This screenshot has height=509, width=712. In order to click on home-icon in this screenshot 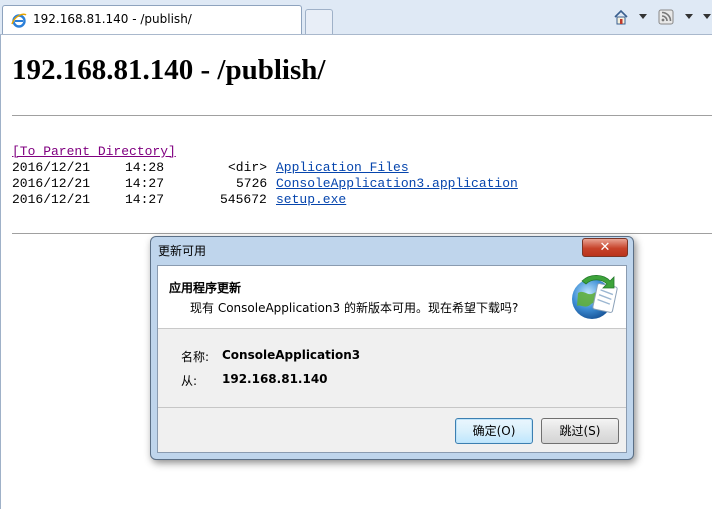, I will do `click(621, 17)`.